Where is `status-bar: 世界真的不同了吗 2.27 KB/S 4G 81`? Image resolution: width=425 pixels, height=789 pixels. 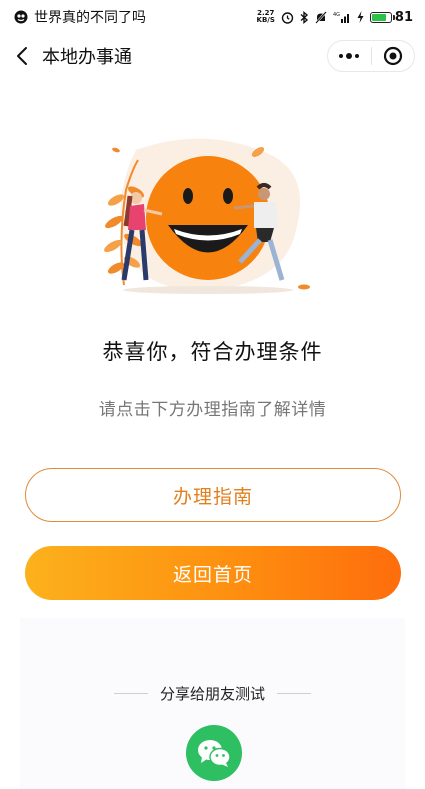 status-bar: 世界真的不同了吗 2.27 KB/S 4G 81 is located at coordinates (212, 17).